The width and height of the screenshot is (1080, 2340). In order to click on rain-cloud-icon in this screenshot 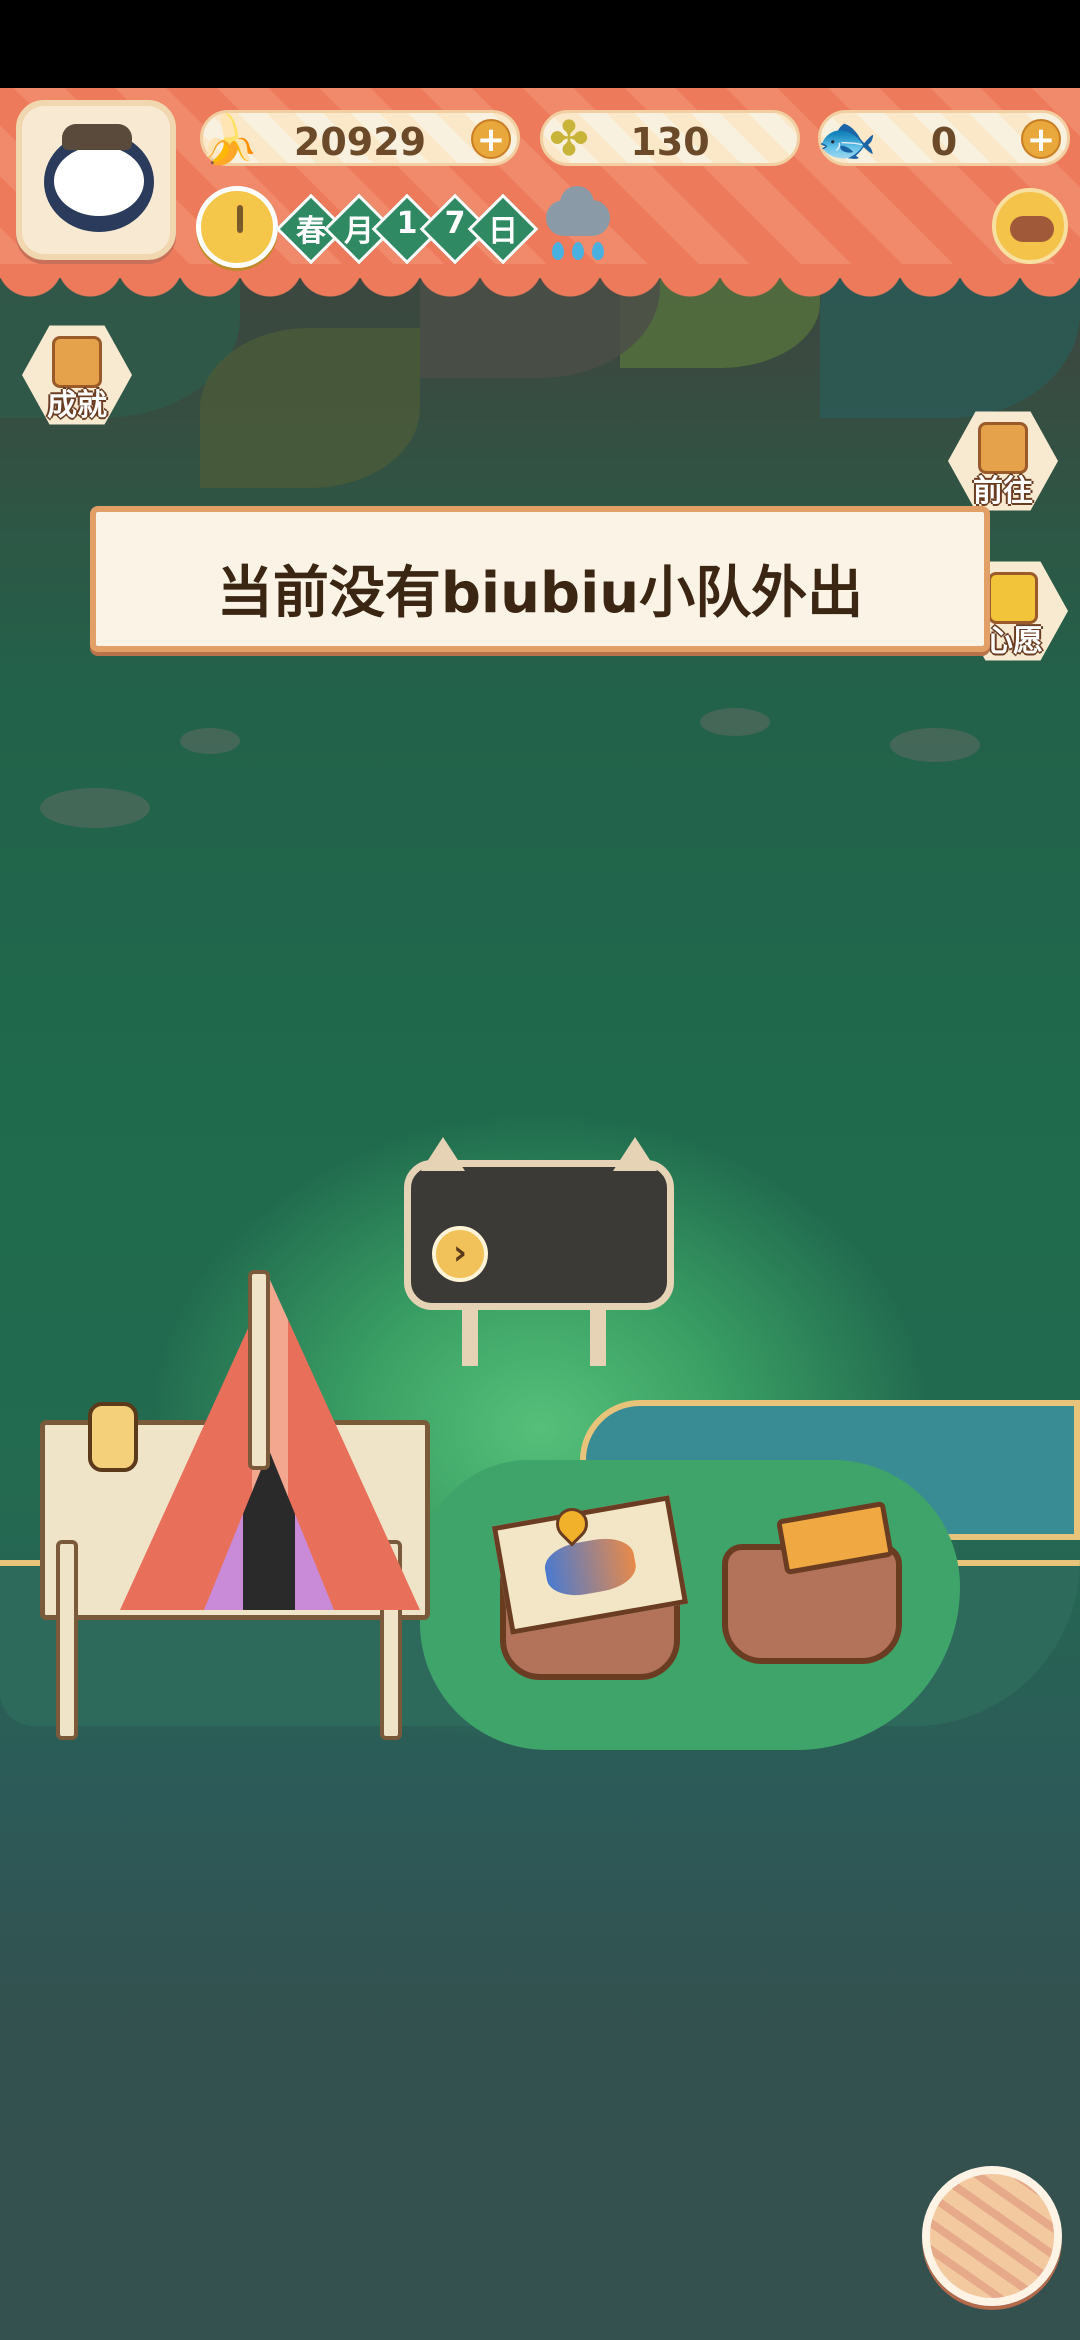, I will do `click(578, 226)`.